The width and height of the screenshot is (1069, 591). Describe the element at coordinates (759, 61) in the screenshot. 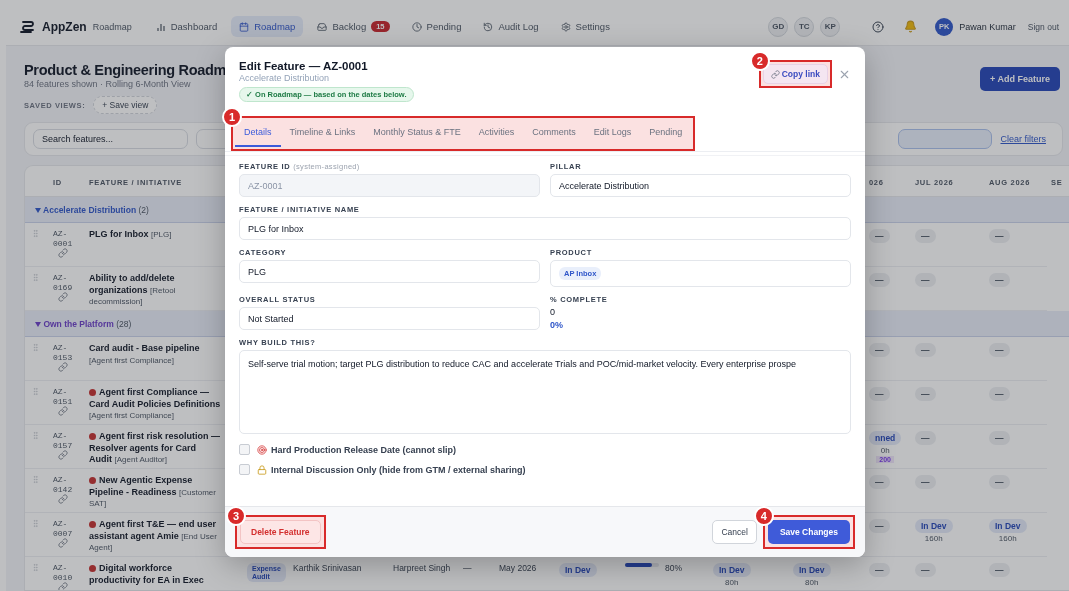

I see `callout-number: 2` at that location.